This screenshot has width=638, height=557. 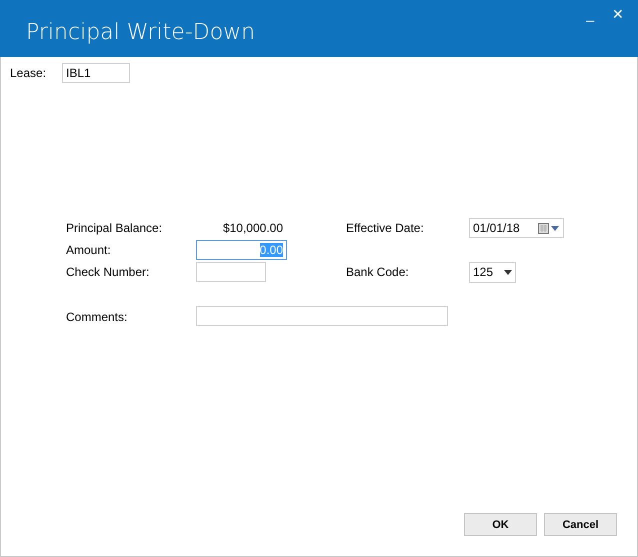 What do you see at coordinates (141, 32) in the screenshot?
I see `window-title: Principal Write-Down` at bounding box center [141, 32].